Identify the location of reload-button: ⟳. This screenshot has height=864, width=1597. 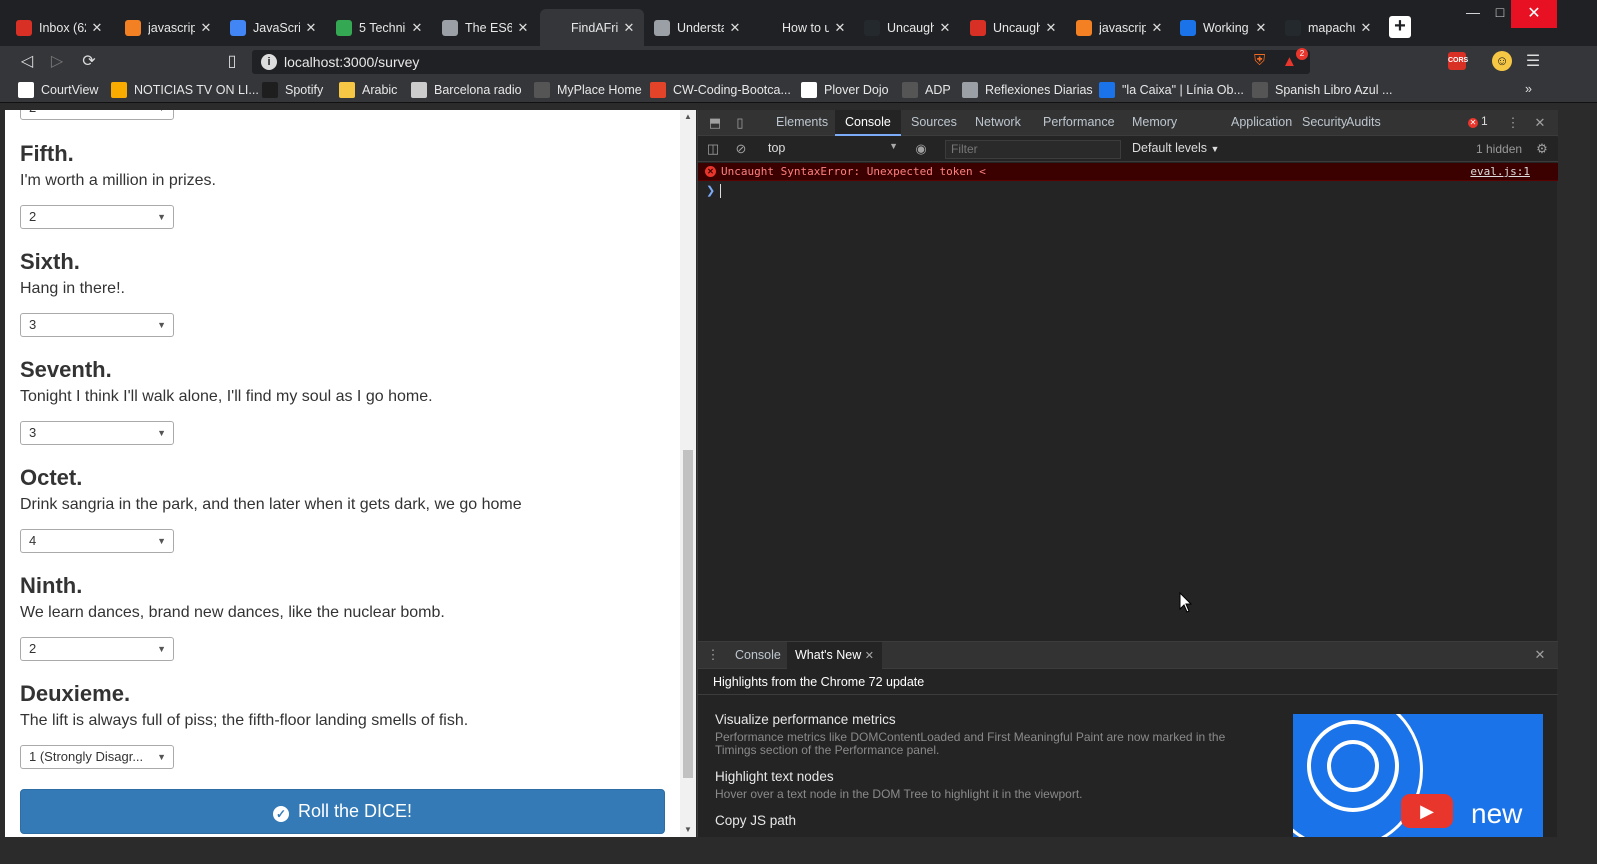
(89, 62).